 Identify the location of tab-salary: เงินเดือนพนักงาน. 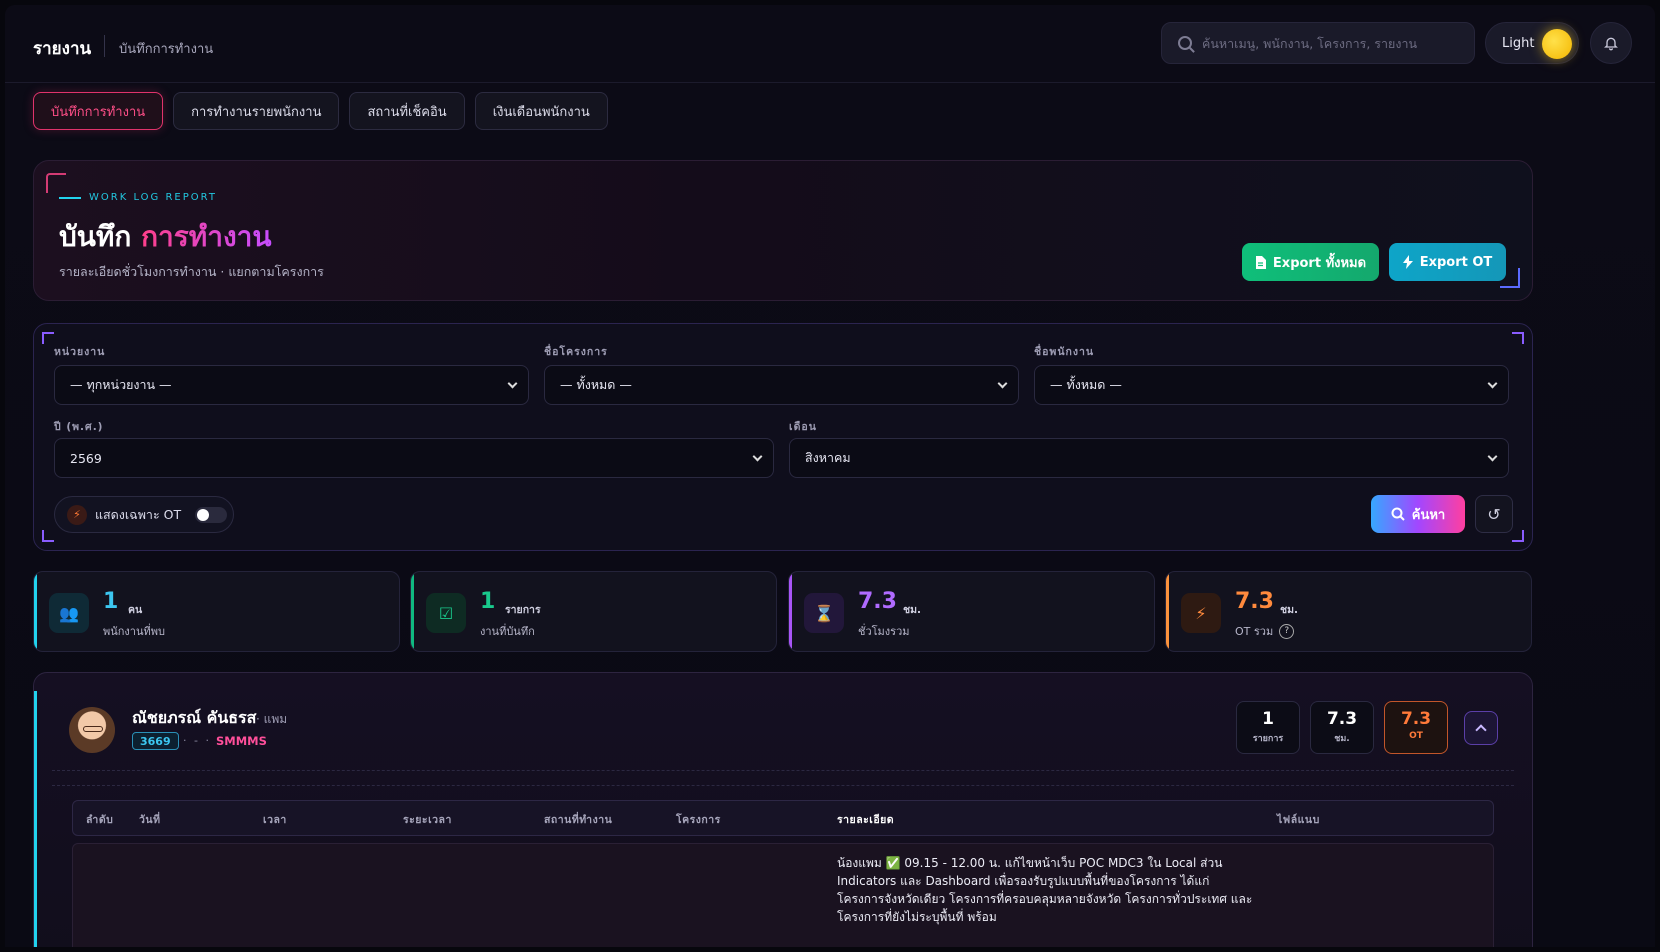
(541, 111).